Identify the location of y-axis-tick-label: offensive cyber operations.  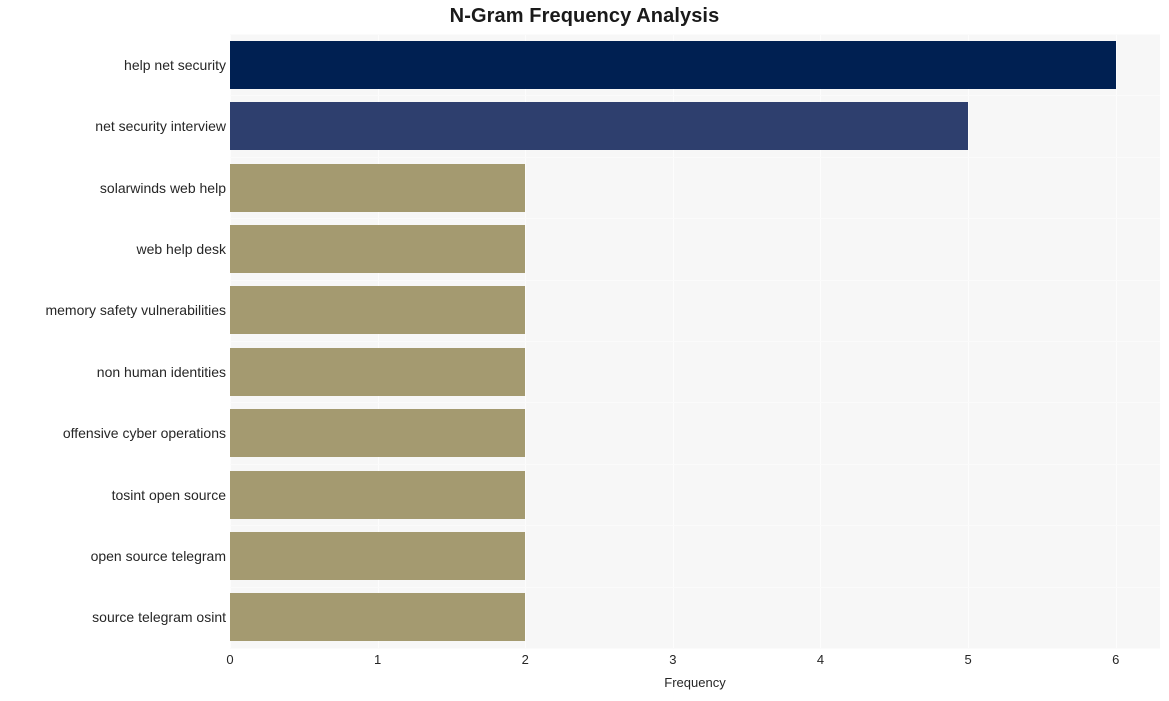
(144, 433).